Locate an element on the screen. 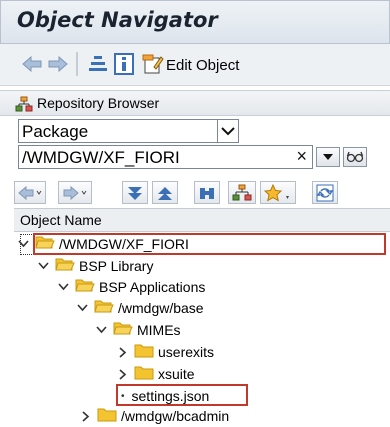 This screenshot has width=390, height=427. tree-node-bcadmin: /wmdgw/bcadmin is located at coordinates (154, 416).